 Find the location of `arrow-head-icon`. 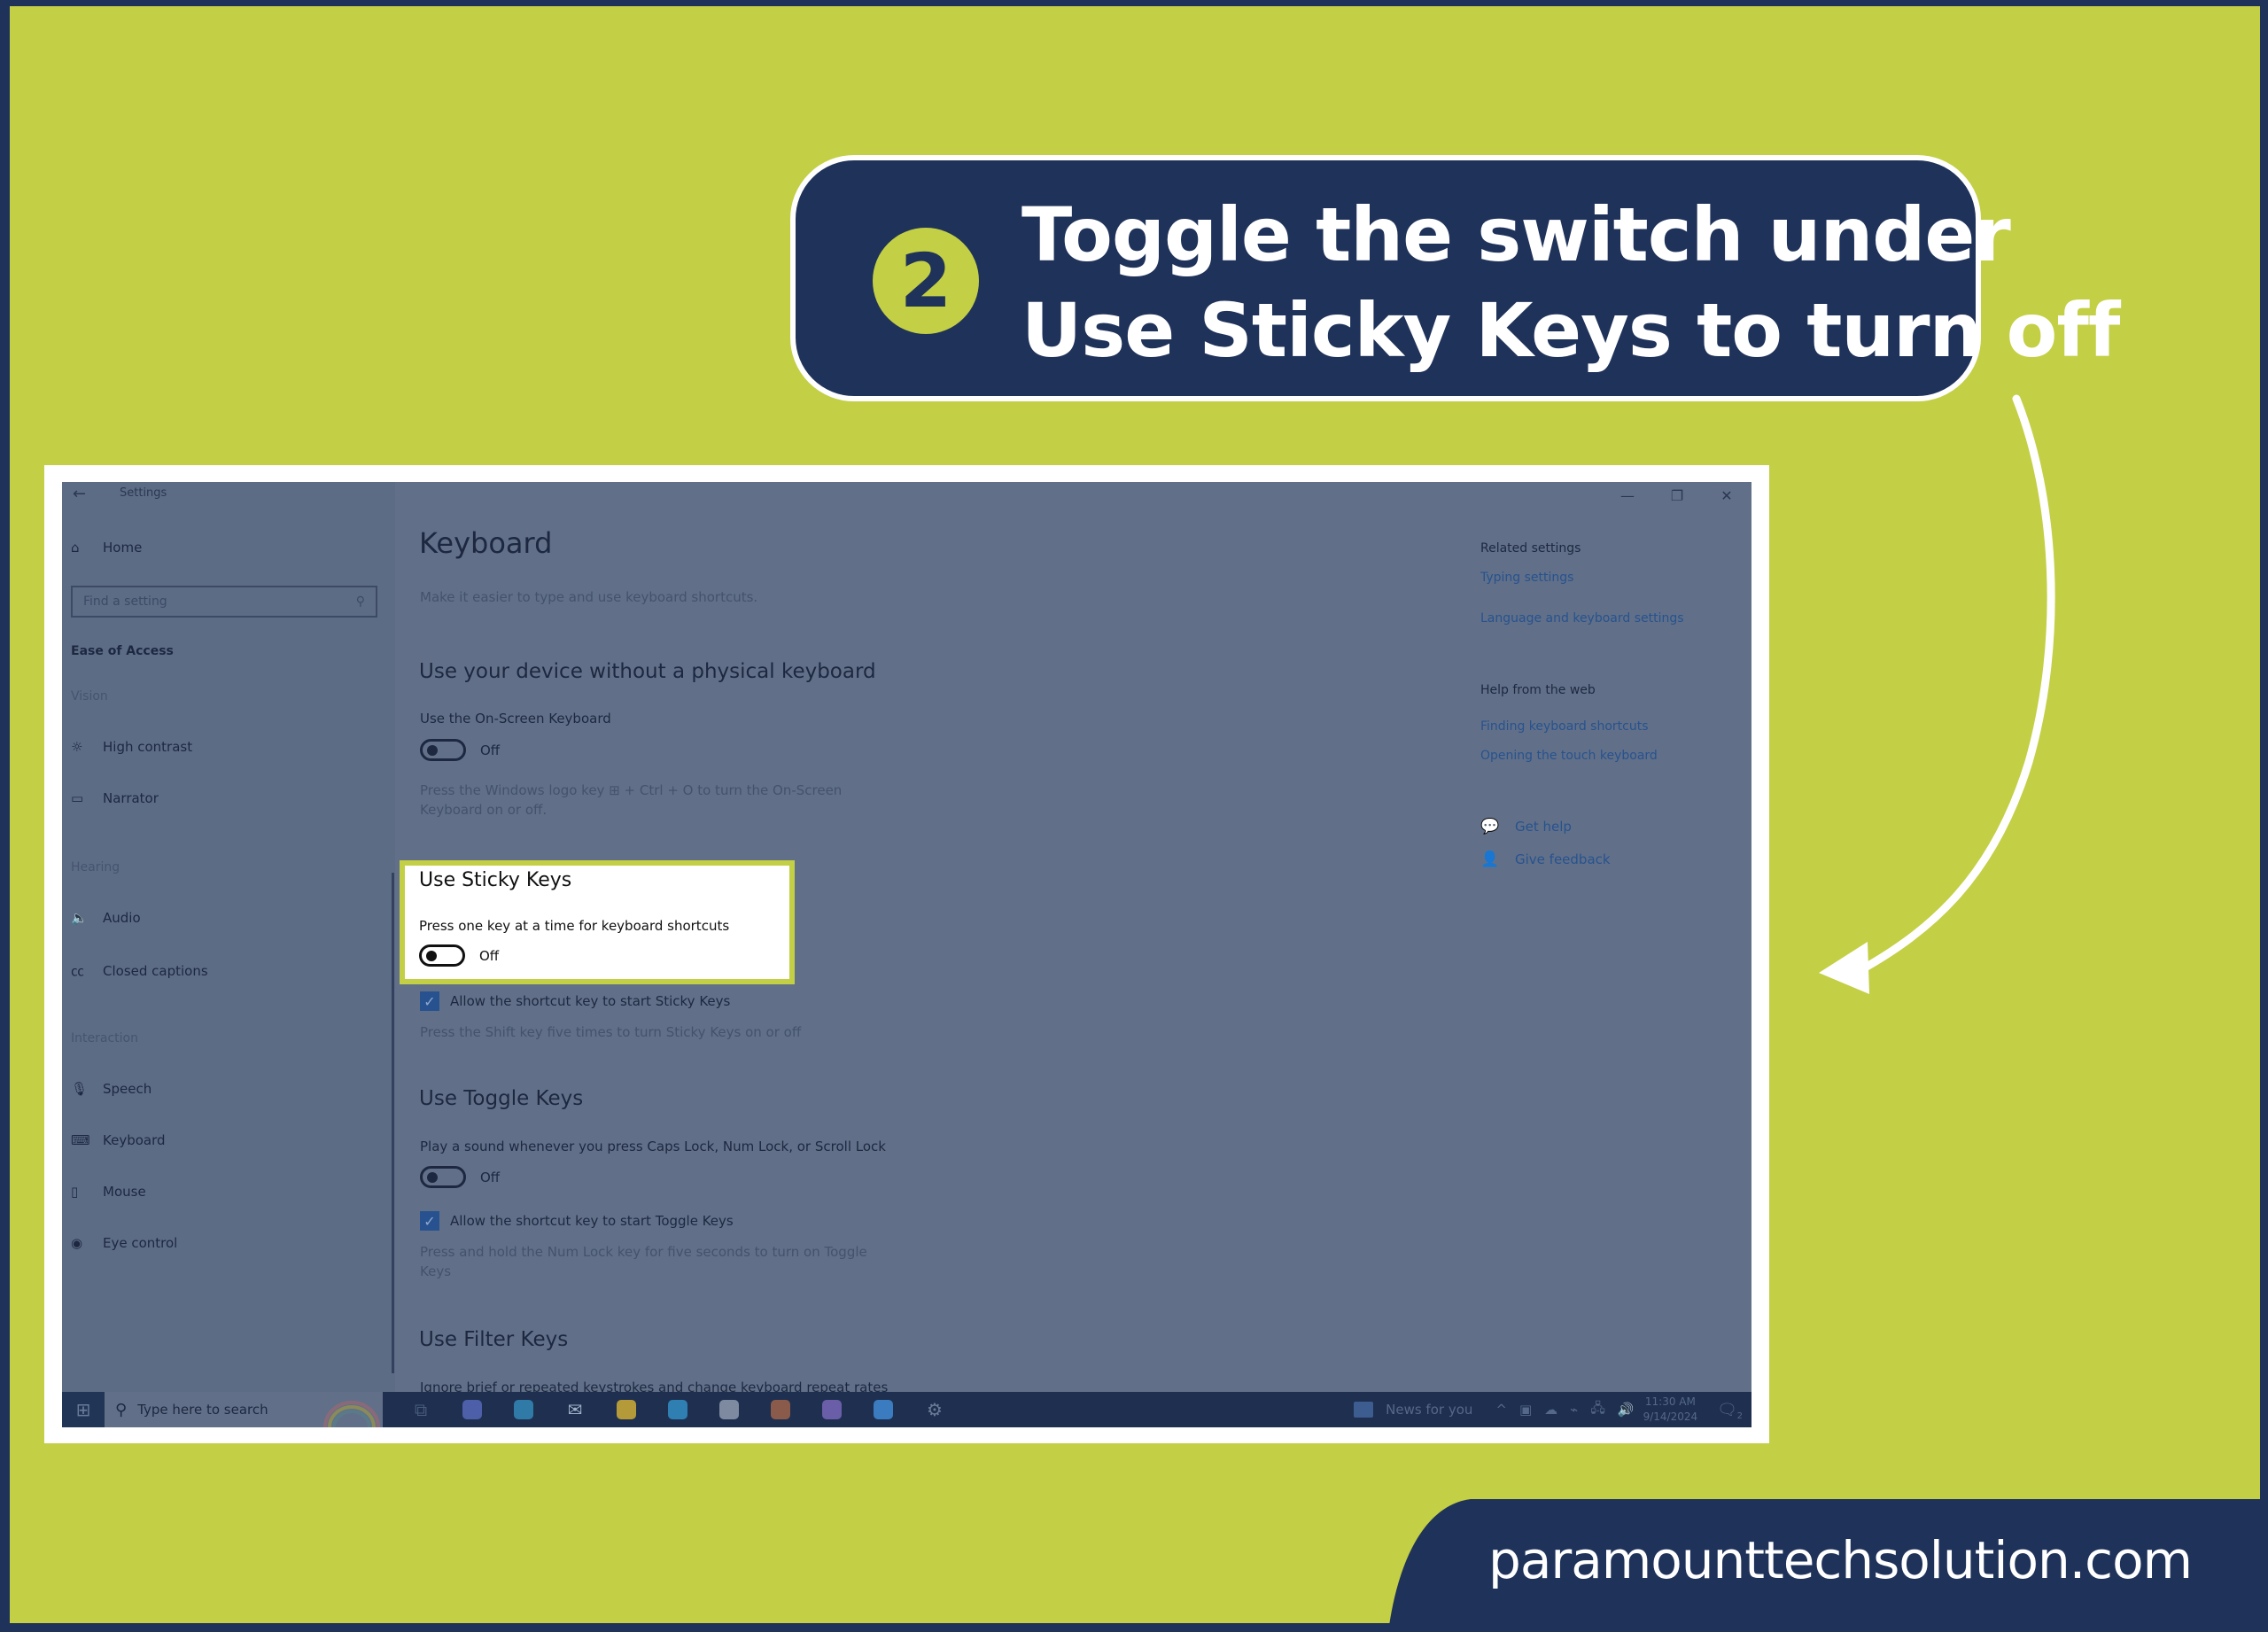

arrow-head-icon is located at coordinates (1844, 968).